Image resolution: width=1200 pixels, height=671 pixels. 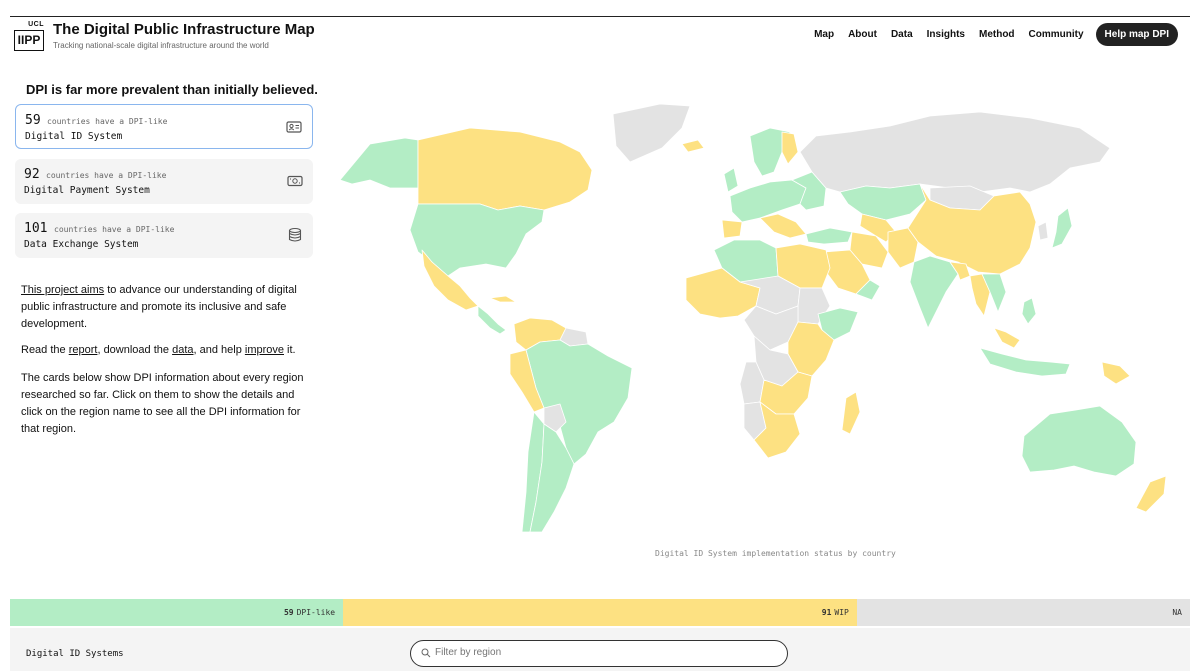 What do you see at coordinates (841, 612) in the screenshot?
I see `status-label: WIP` at bounding box center [841, 612].